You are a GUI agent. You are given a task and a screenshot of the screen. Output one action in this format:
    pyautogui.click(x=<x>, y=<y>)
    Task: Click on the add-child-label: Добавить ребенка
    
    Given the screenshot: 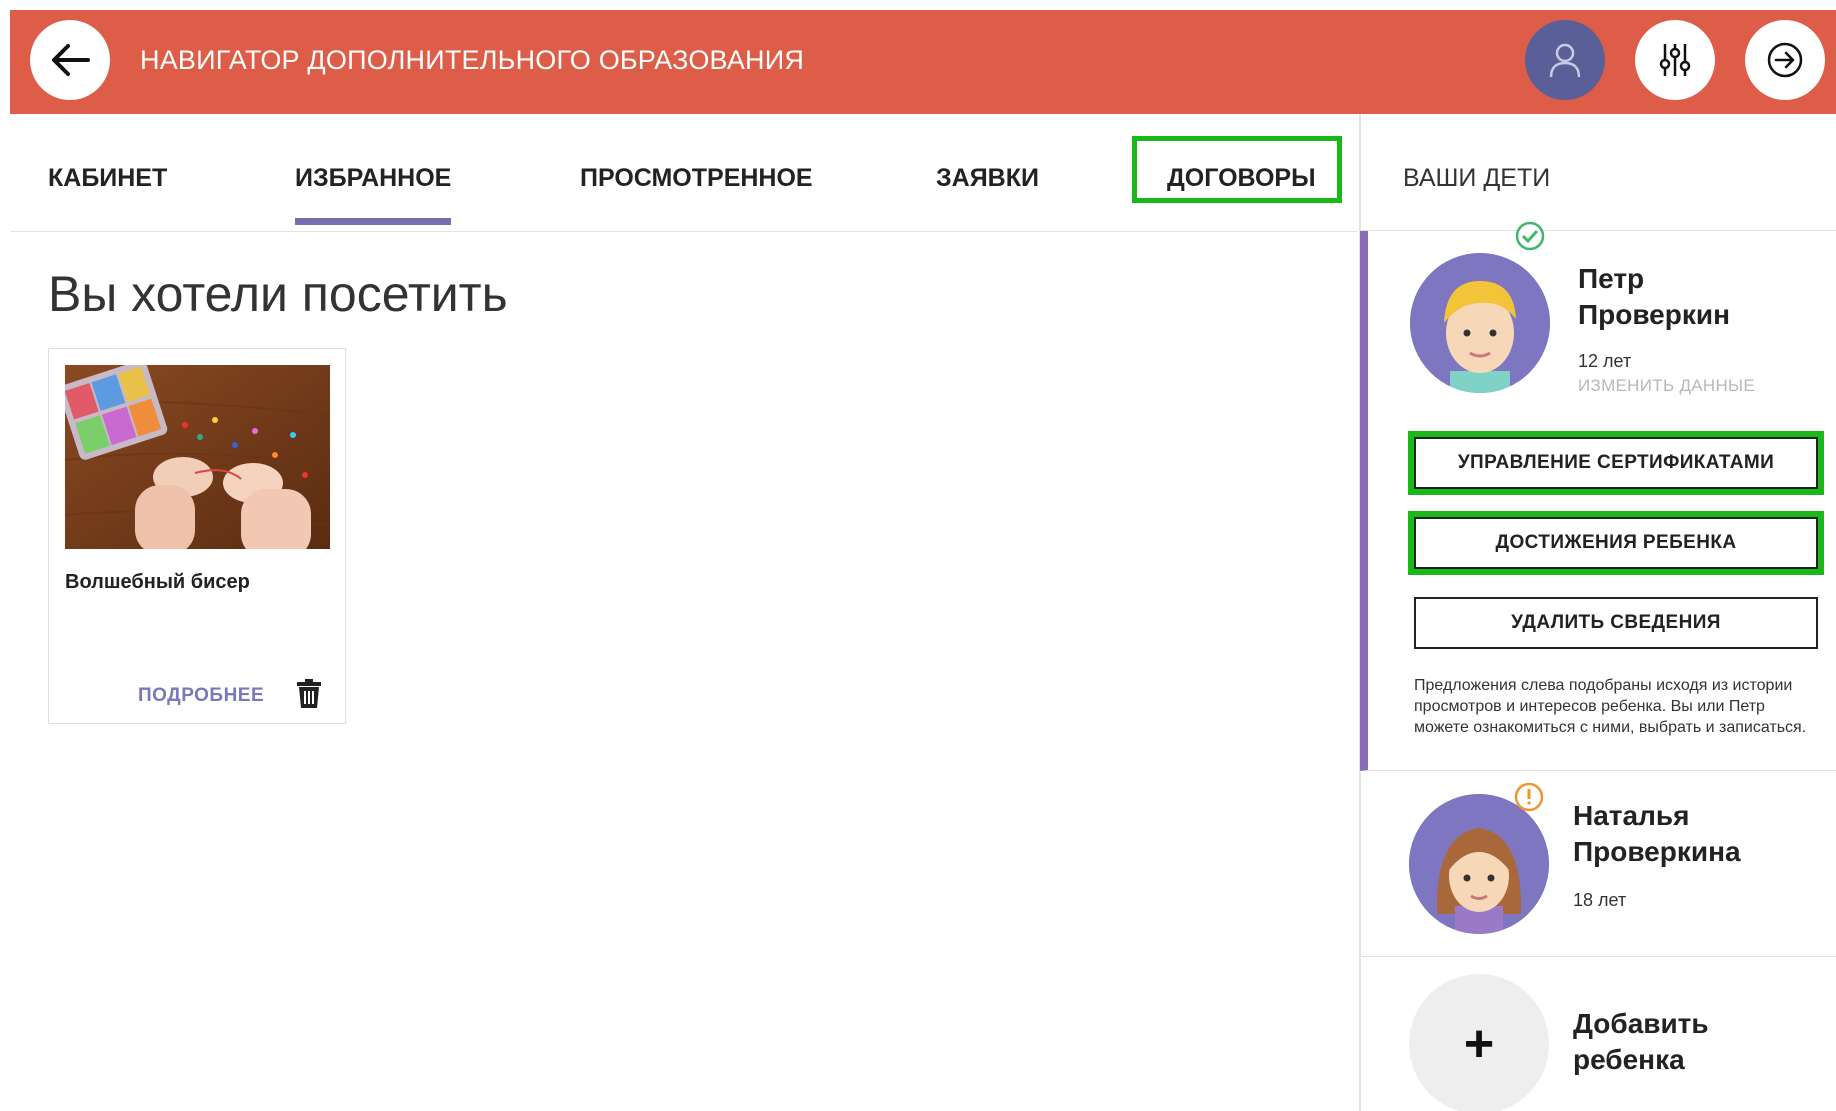 What is the action you would take?
    pyautogui.click(x=1673, y=1042)
    